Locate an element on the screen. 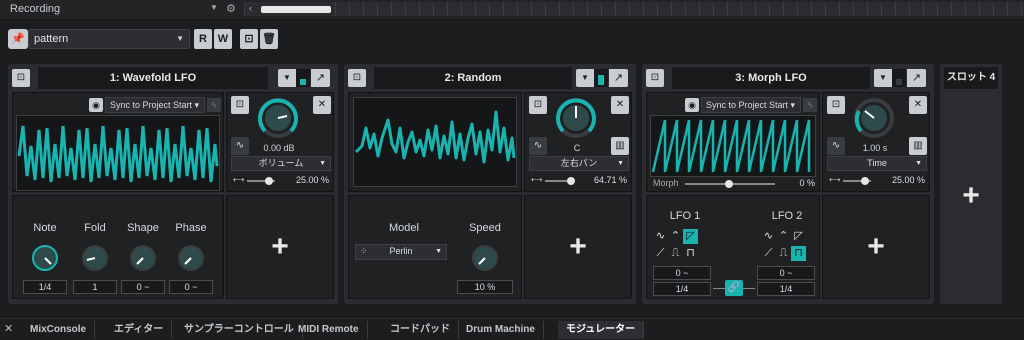 This screenshot has width=1024, height=340. pattern-select: pattern ▼ is located at coordinates (109, 39).